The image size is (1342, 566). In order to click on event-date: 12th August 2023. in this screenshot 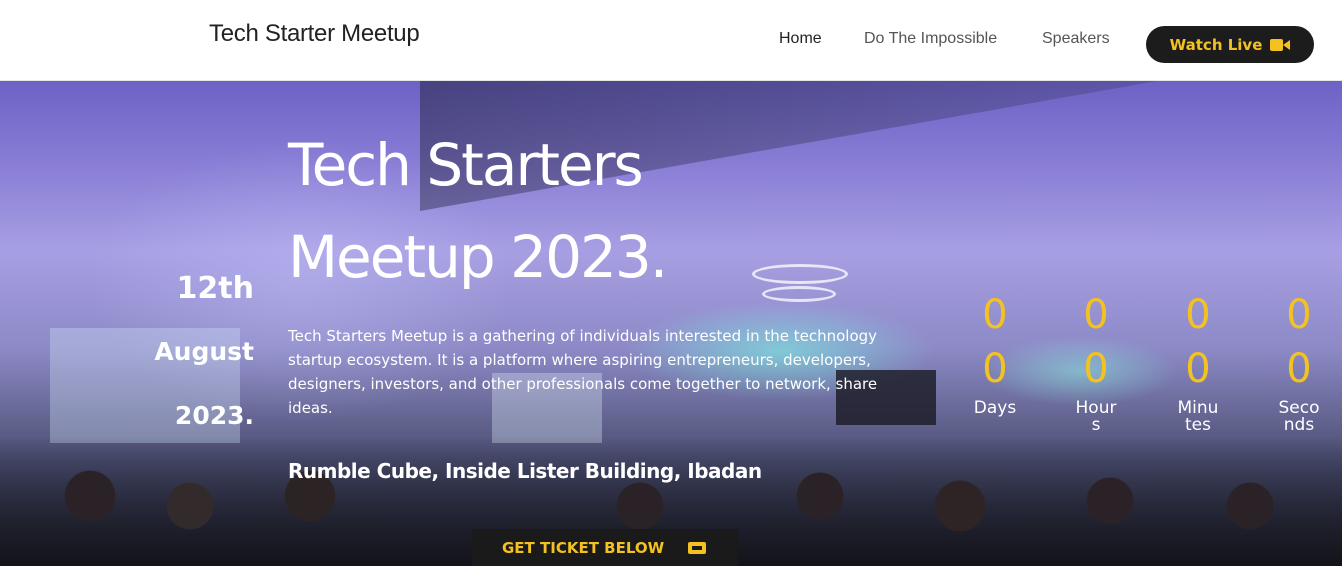, I will do `click(197, 351)`.